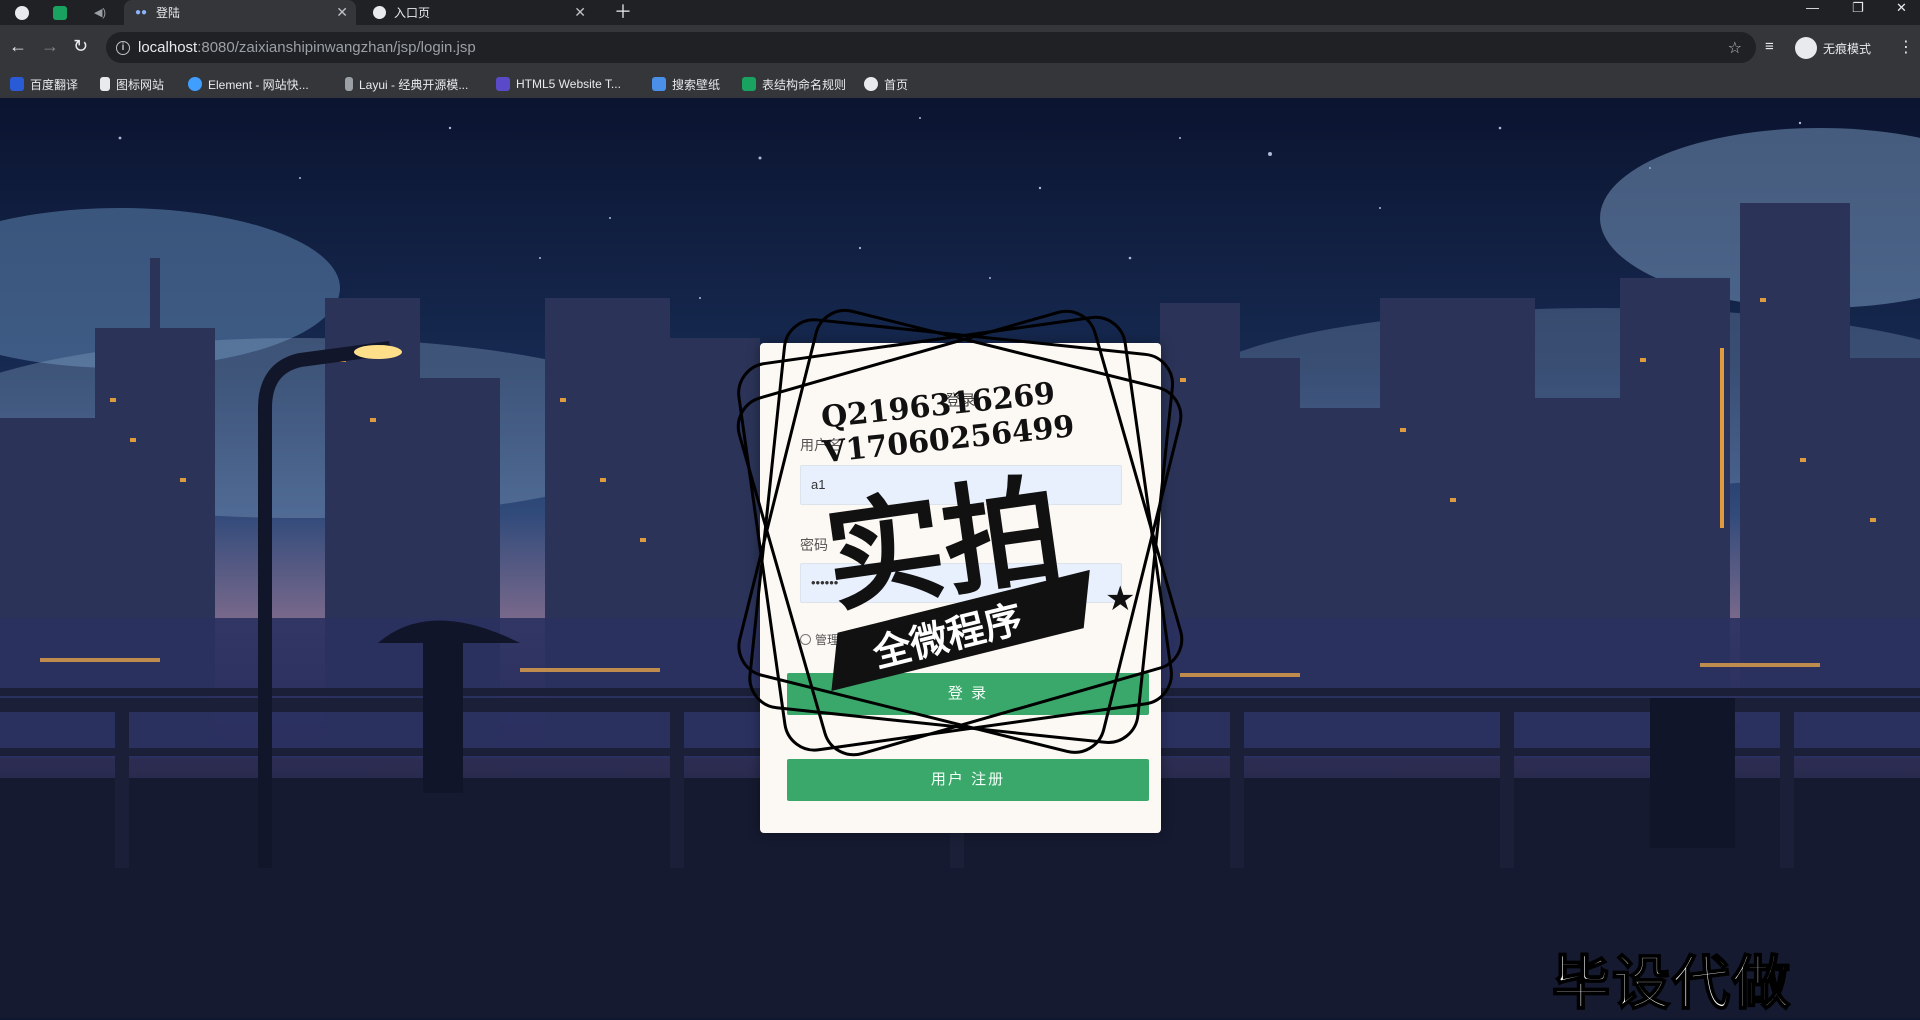  Describe the element at coordinates (132, 84) in the screenshot. I see `bookmark-item: 图标网站` at that location.